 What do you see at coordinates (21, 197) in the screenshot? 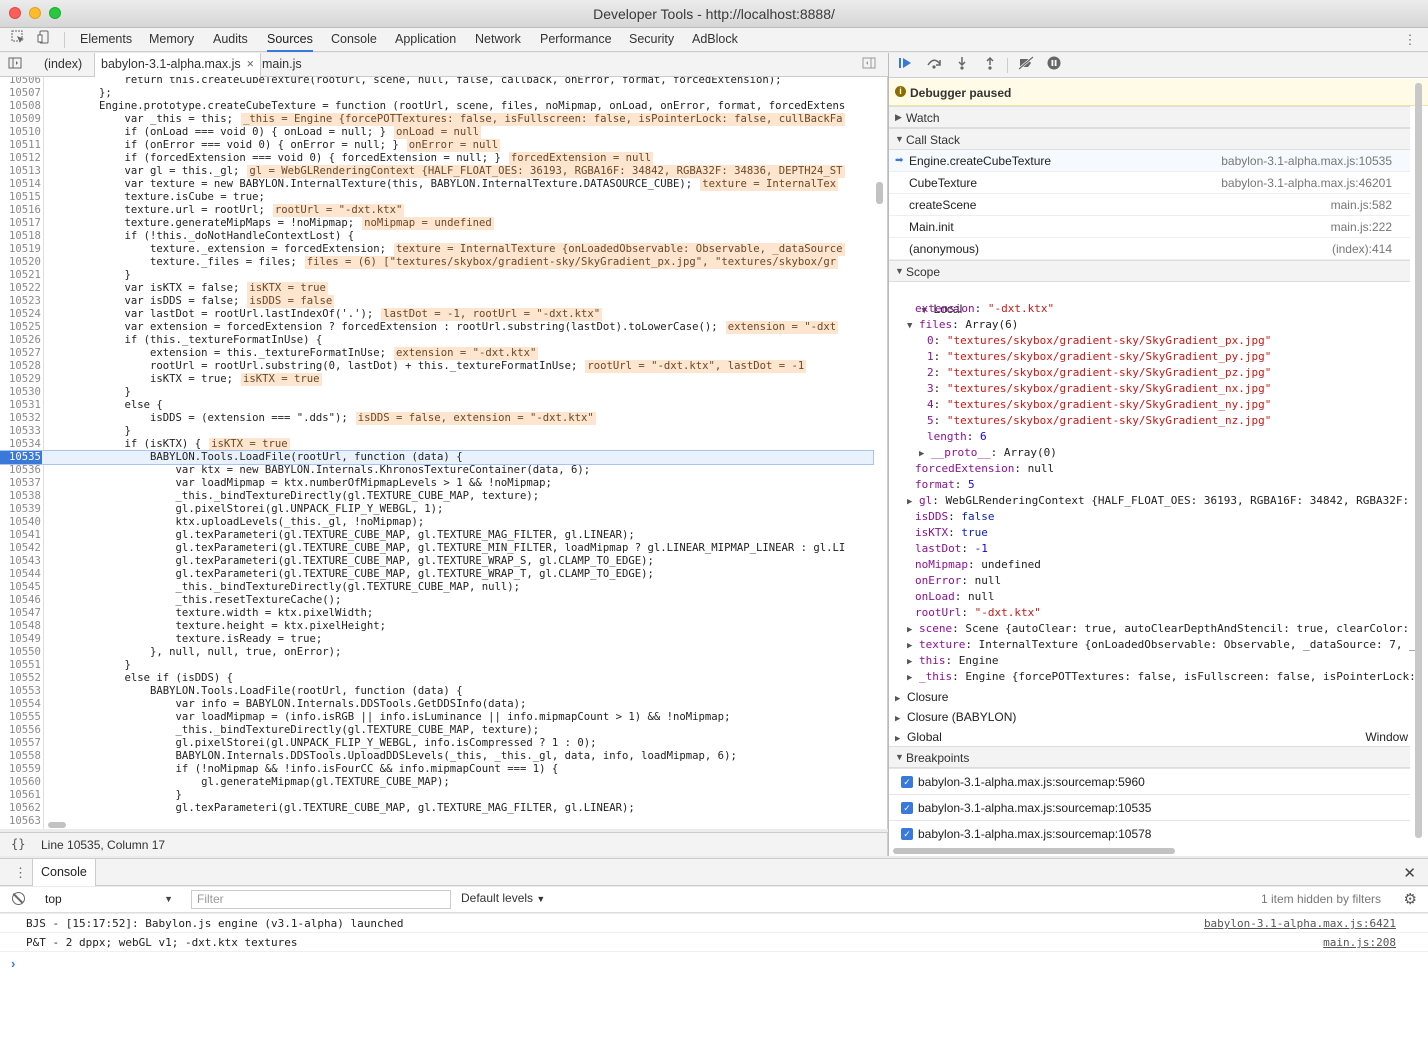
I see `line-number: 10515` at bounding box center [21, 197].